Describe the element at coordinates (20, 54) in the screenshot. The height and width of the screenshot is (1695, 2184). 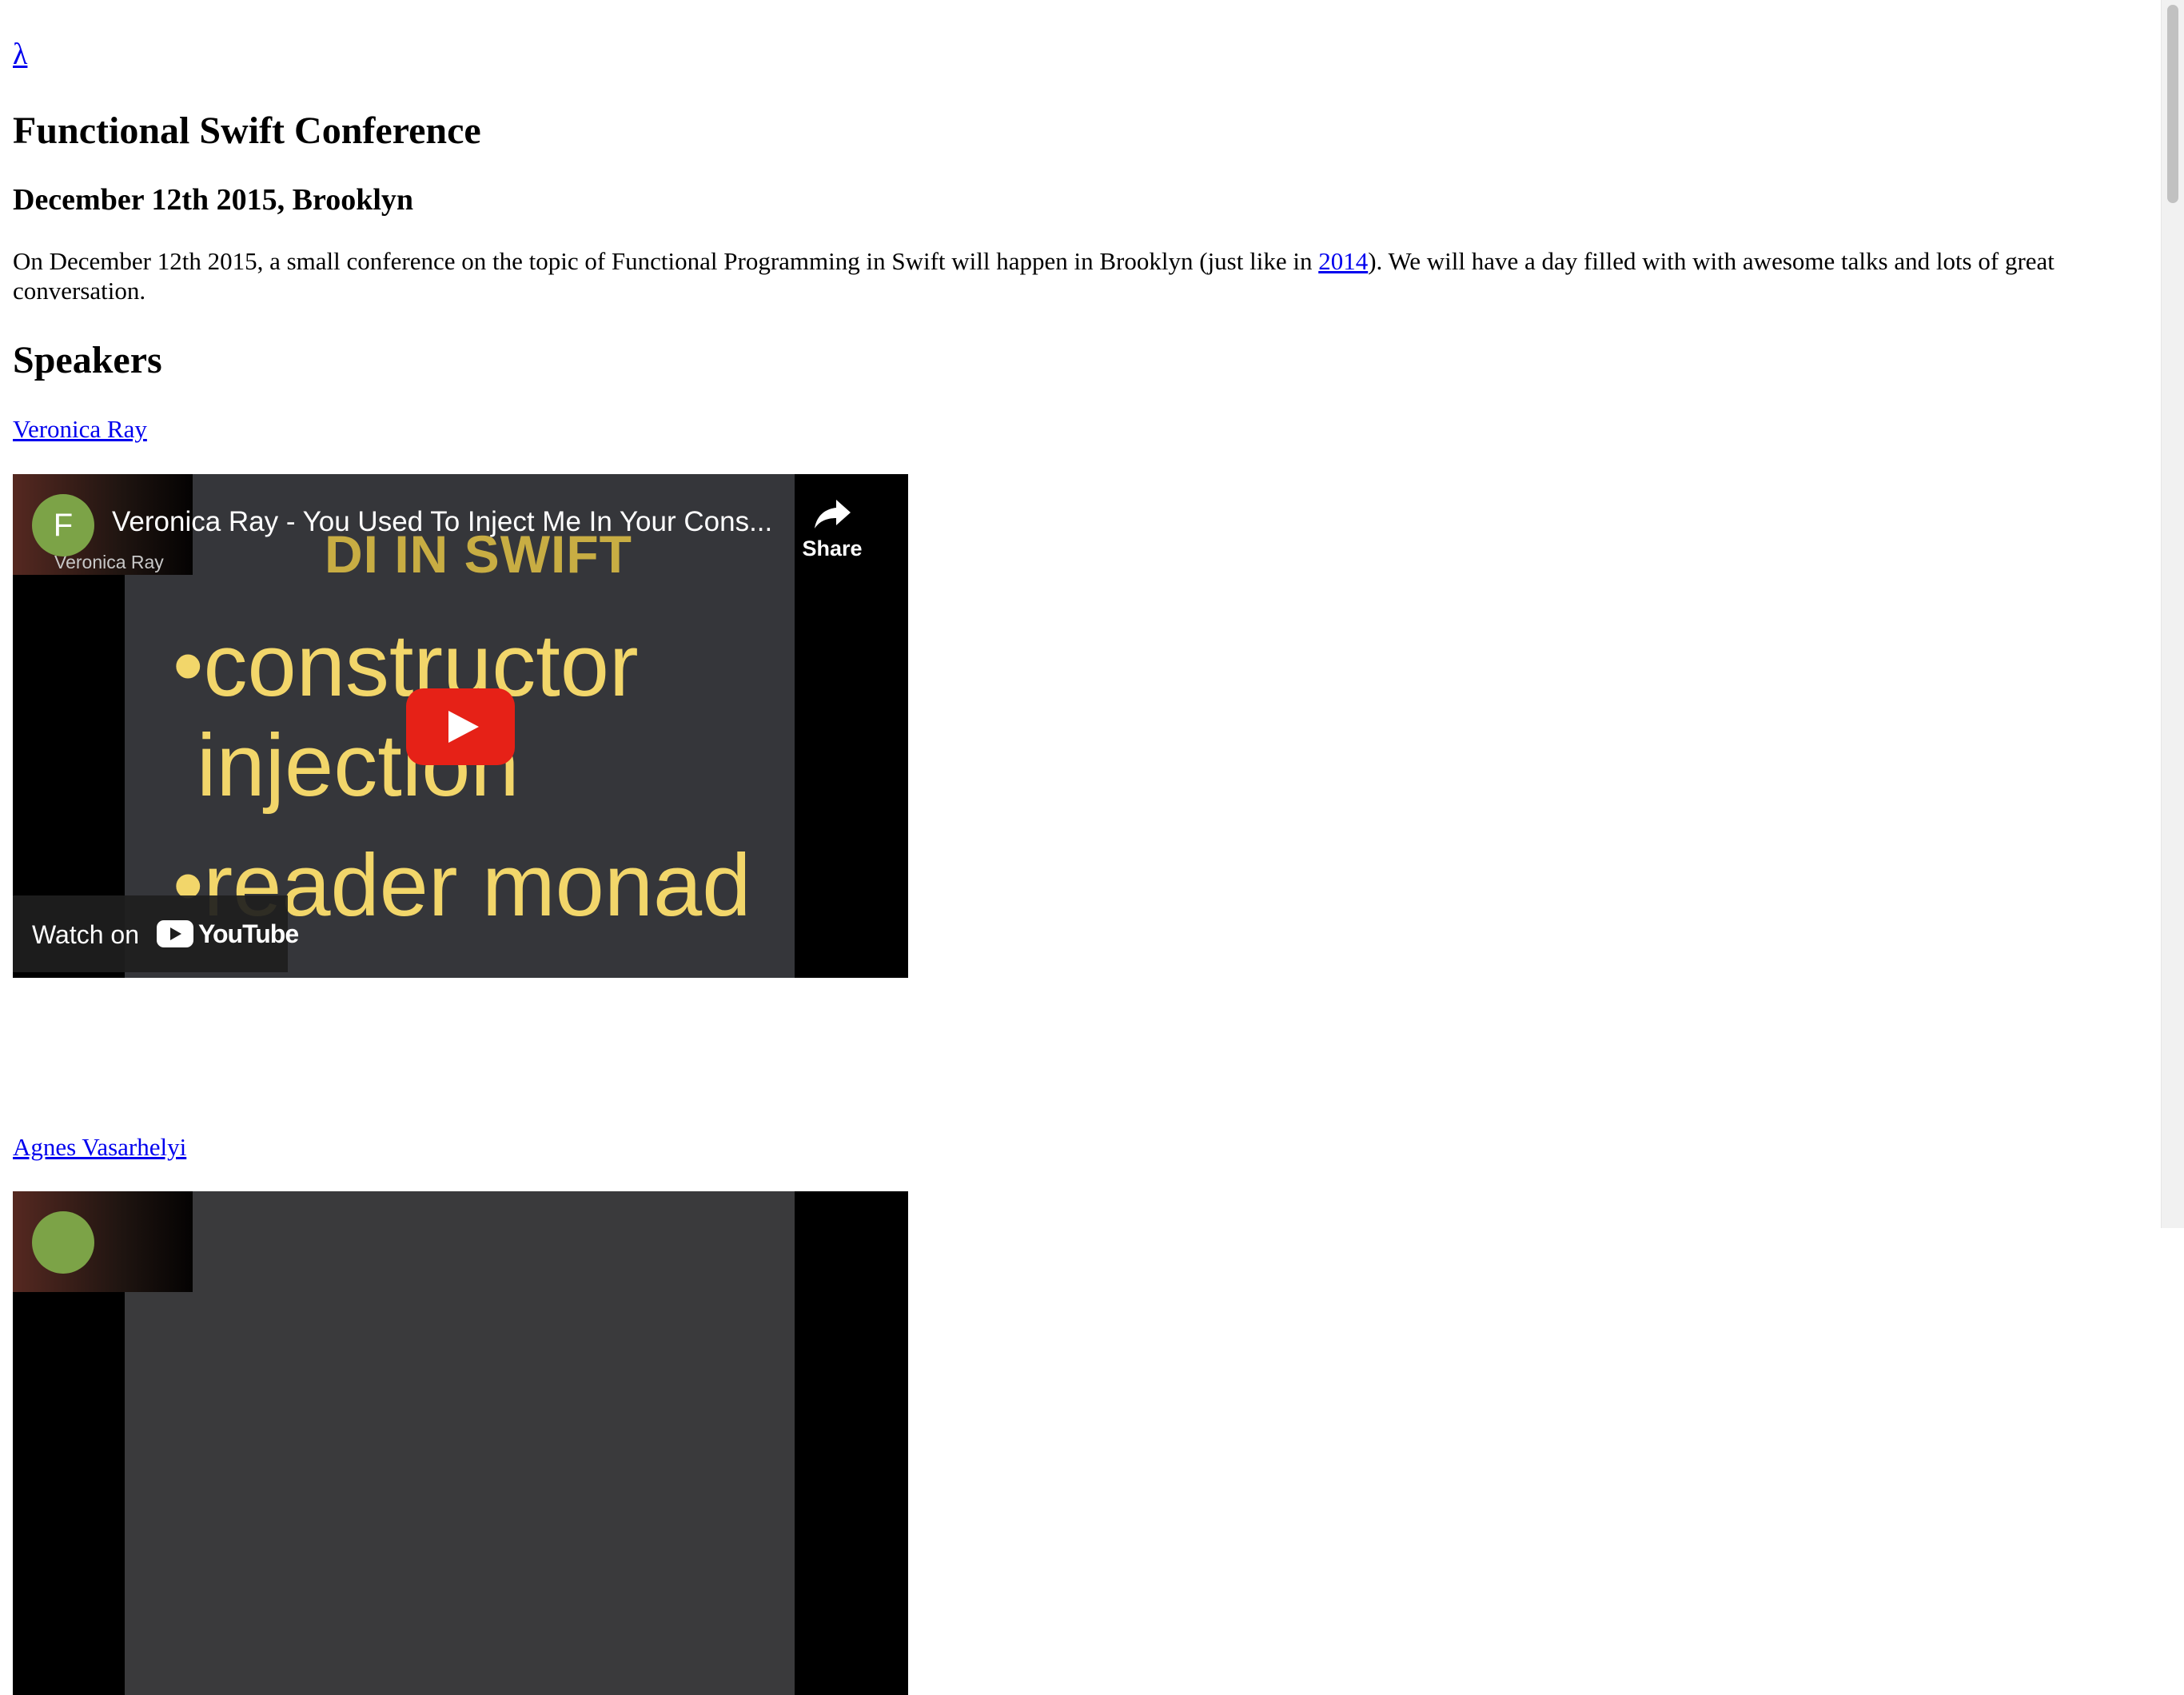
I see `home-logo-link: λ` at that location.